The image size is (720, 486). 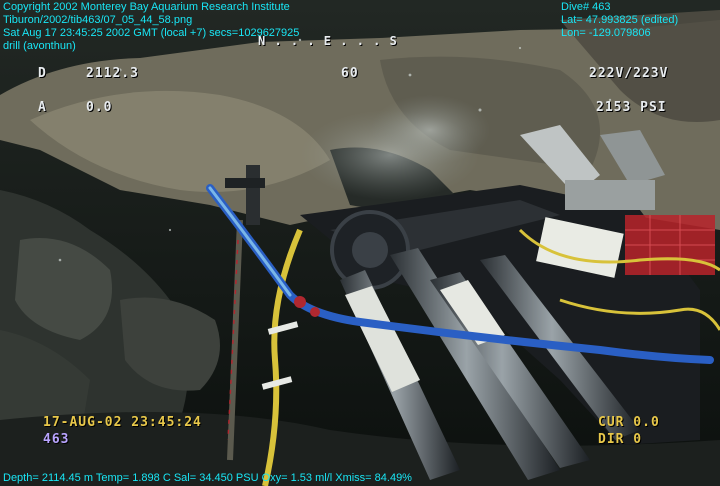 What do you see at coordinates (631, 107) in the screenshot?
I see `pressure-readout: 2153 PSI` at bounding box center [631, 107].